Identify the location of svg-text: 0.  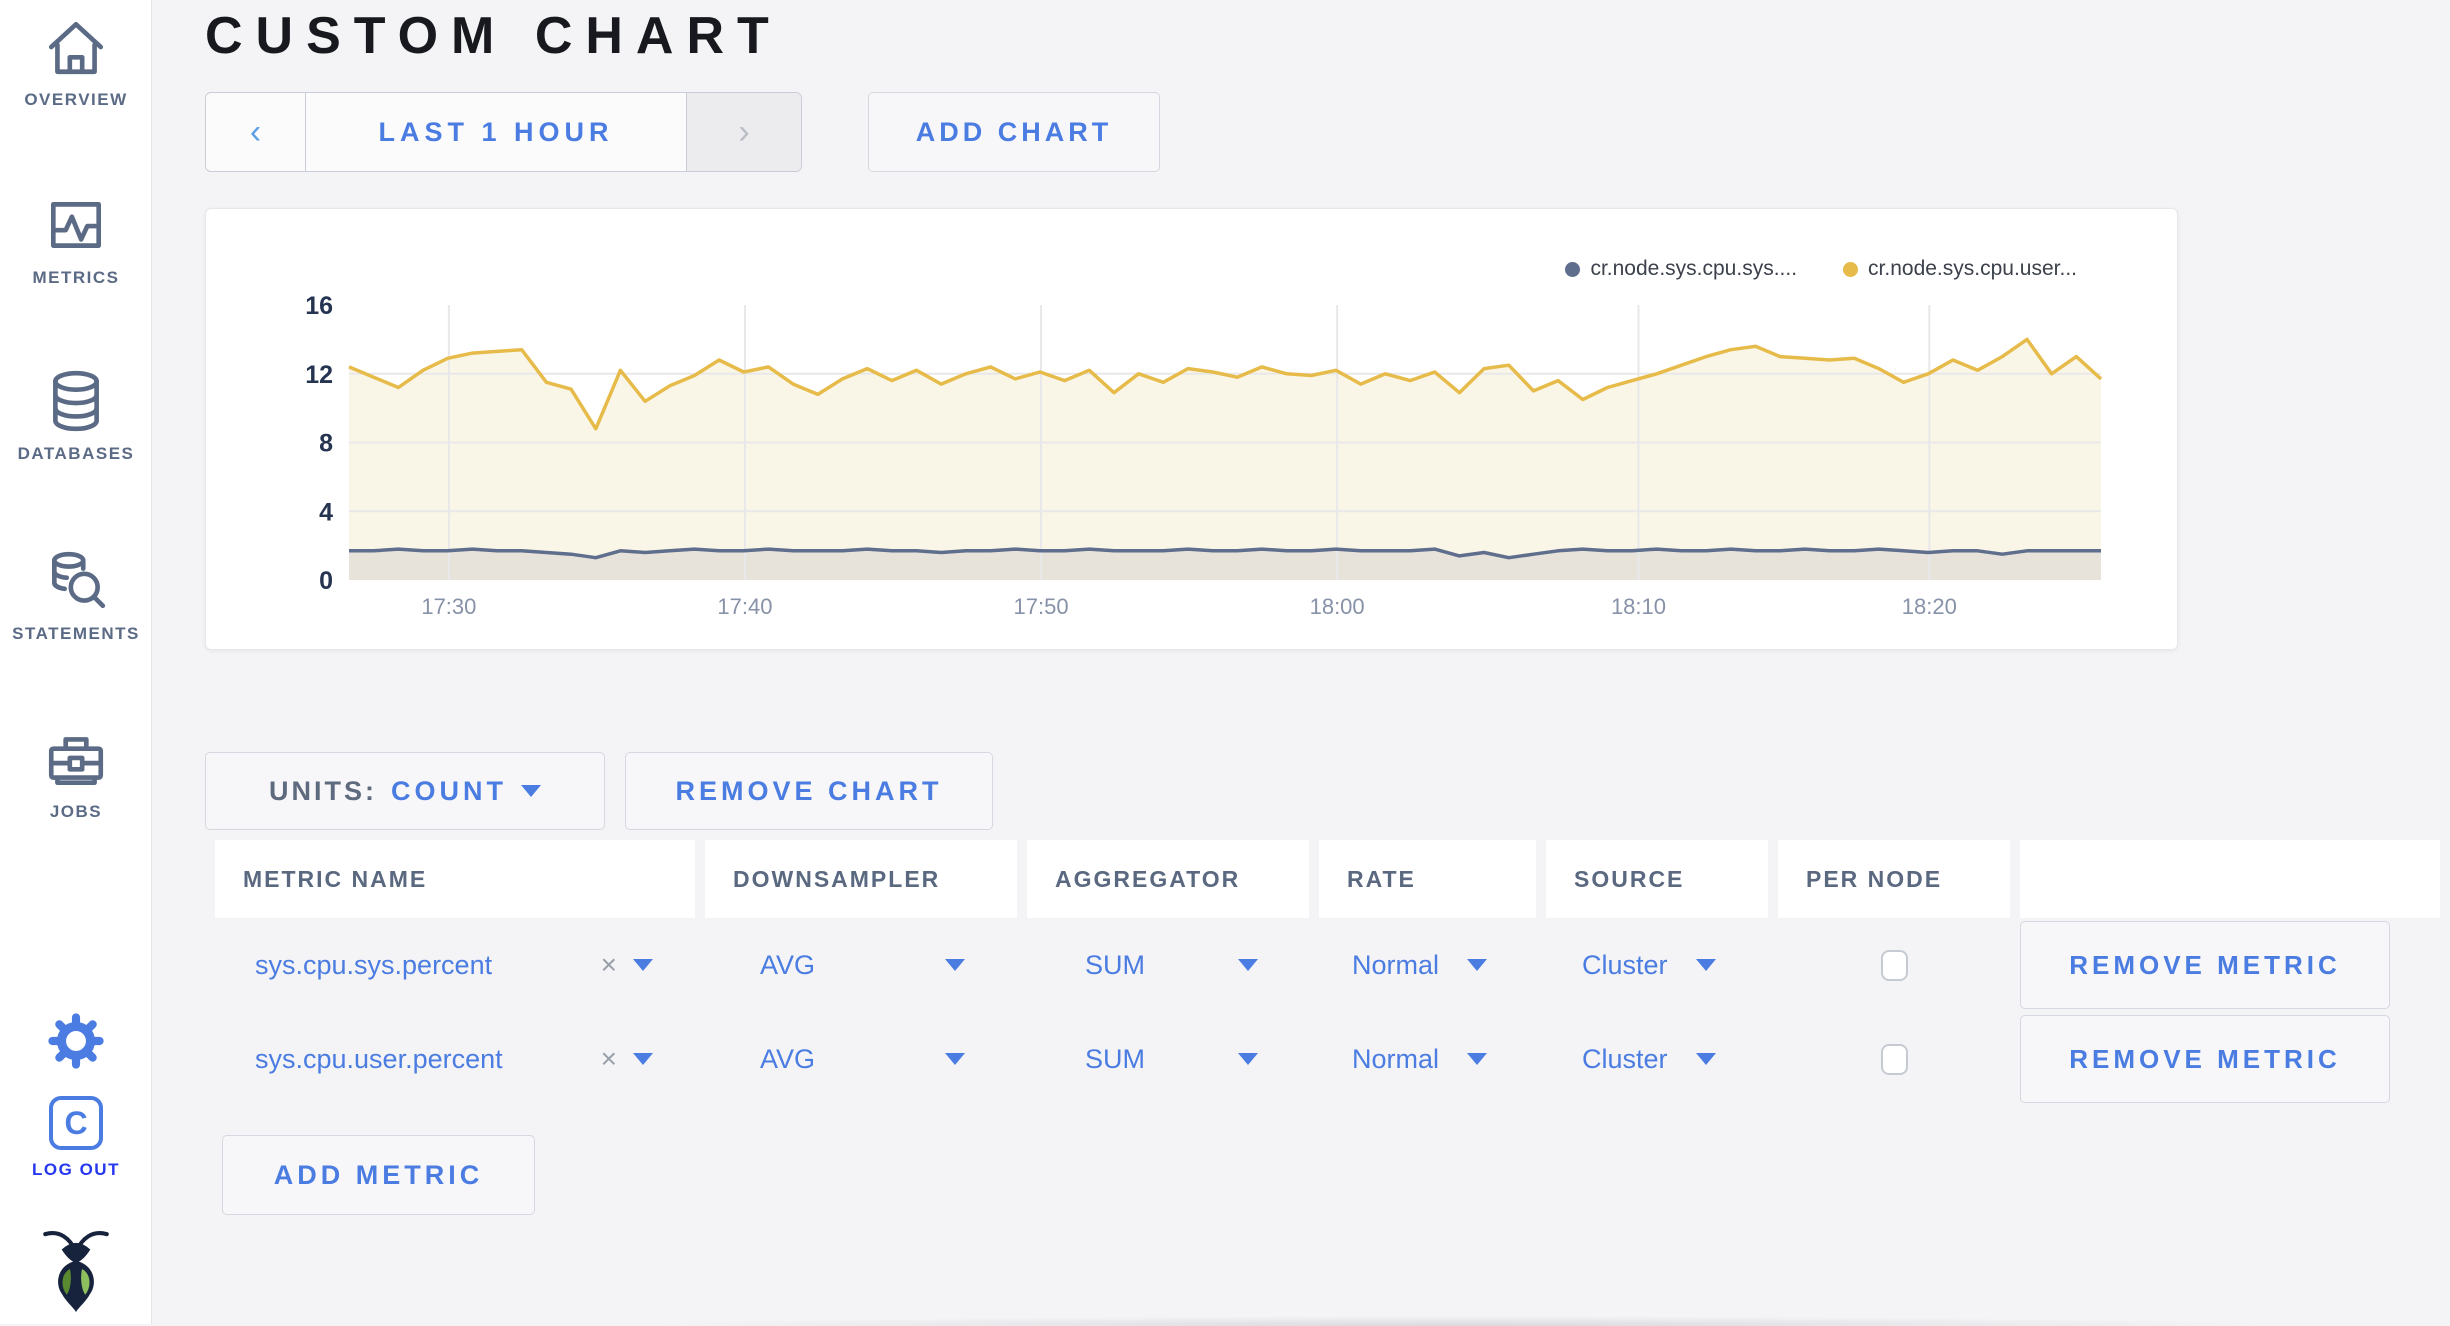
(326, 581).